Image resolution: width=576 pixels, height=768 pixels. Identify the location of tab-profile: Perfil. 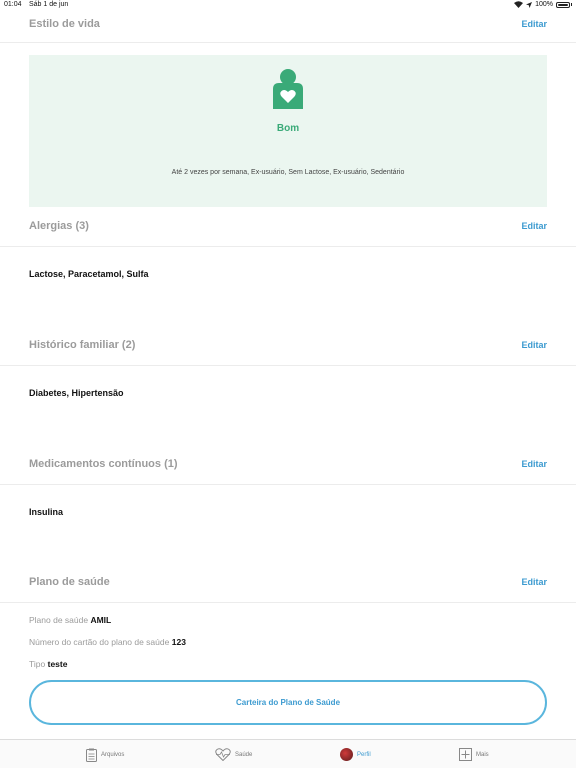
(355, 754).